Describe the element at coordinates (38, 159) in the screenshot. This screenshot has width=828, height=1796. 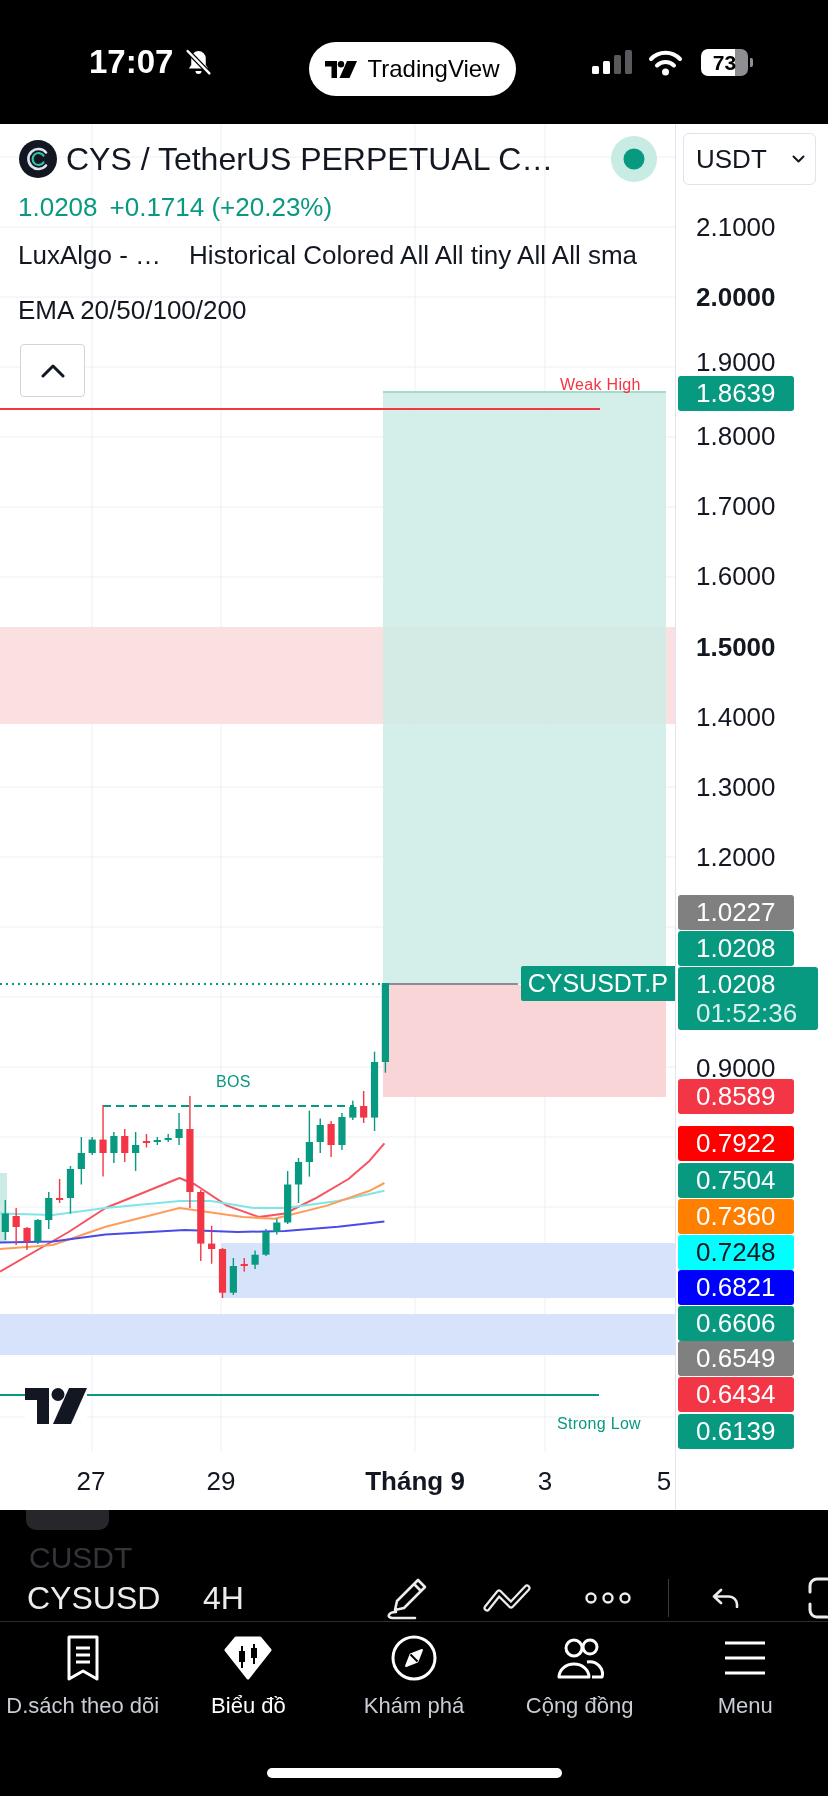
I see `symbol-logo-icon` at that location.